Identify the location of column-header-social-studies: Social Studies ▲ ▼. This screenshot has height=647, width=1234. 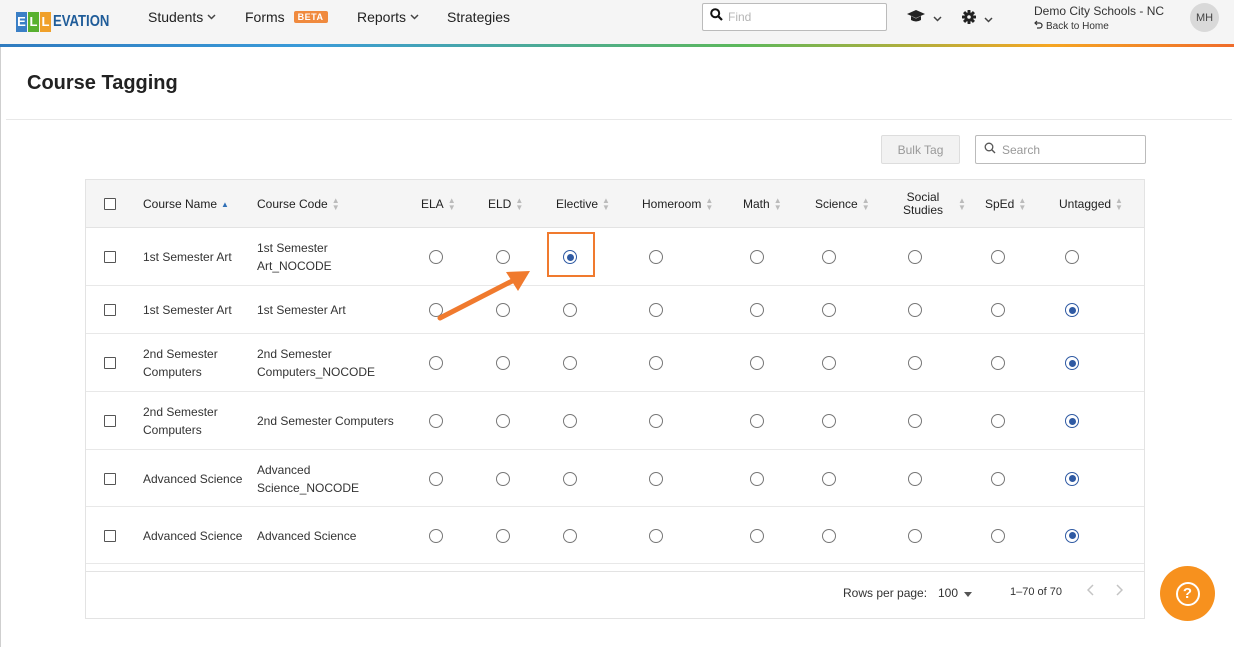
(933, 204).